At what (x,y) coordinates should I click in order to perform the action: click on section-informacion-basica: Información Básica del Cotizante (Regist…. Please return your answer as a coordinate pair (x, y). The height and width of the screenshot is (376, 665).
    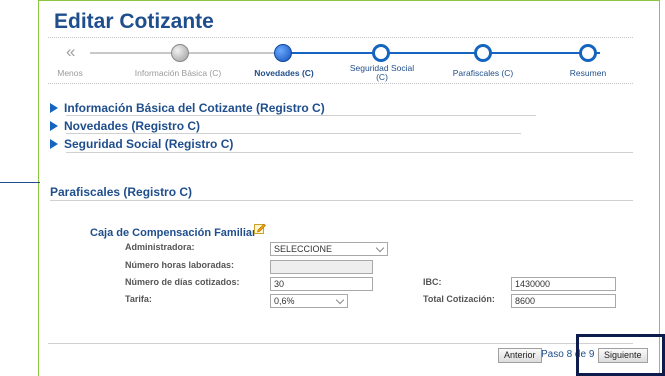
    Looking at the image, I should click on (187, 108).